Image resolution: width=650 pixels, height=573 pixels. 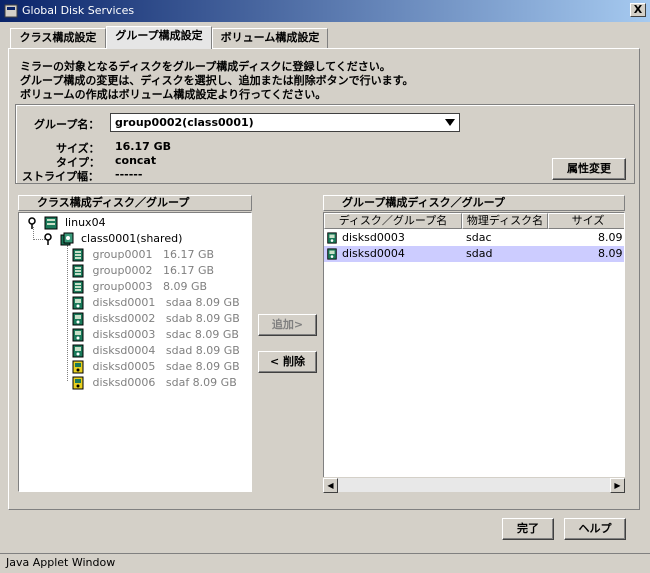 I want to click on horizontal-scrollbar: ◀ ▶, so click(x=474, y=485).